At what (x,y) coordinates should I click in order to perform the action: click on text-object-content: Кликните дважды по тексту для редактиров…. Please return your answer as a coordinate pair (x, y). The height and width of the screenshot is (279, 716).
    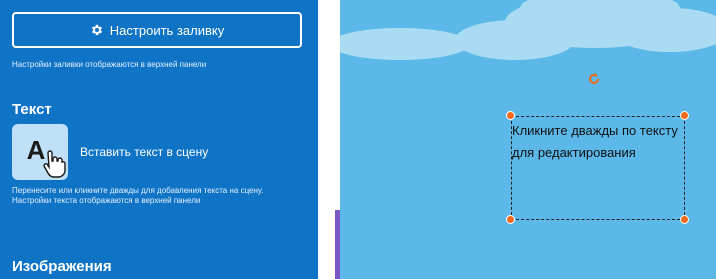
    Looking at the image, I should click on (599, 142).